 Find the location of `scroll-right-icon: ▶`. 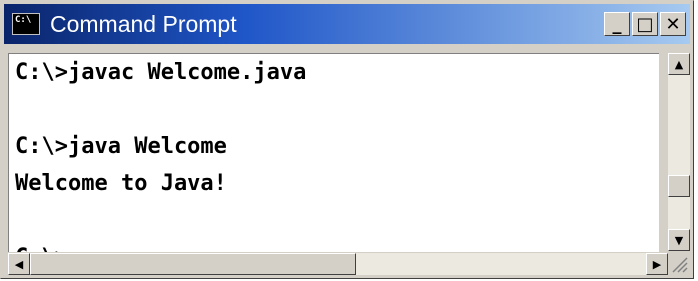

scroll-right-icon: ▶ is located at coordinates (657, 264).